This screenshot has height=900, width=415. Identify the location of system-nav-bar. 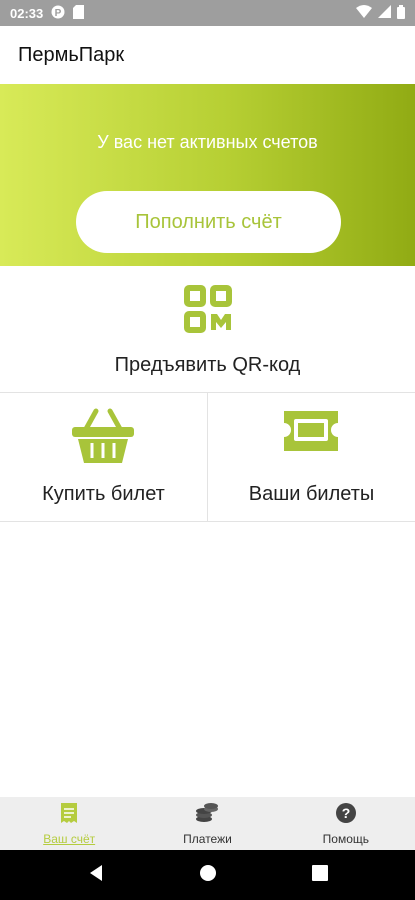
(207, 875).